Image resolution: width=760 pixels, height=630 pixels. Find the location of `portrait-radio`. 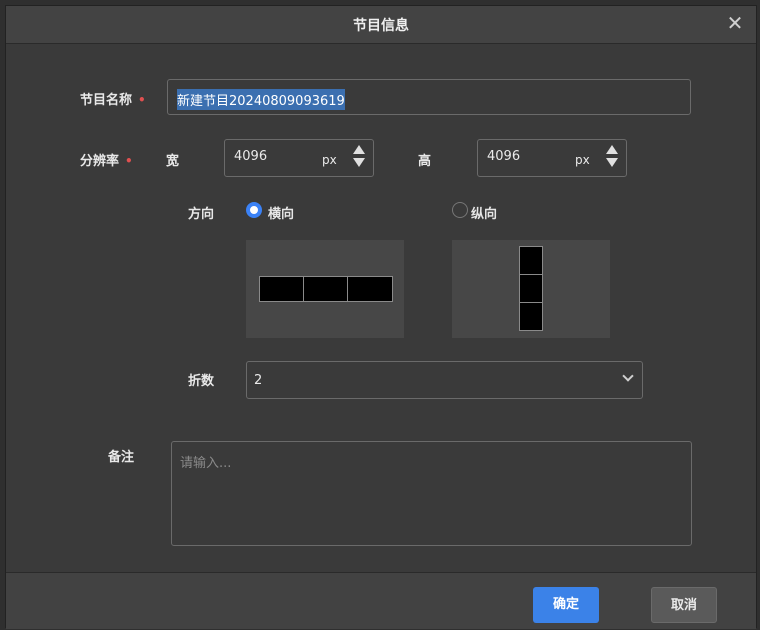

portrait-radio is located at coordinates (460, 210).